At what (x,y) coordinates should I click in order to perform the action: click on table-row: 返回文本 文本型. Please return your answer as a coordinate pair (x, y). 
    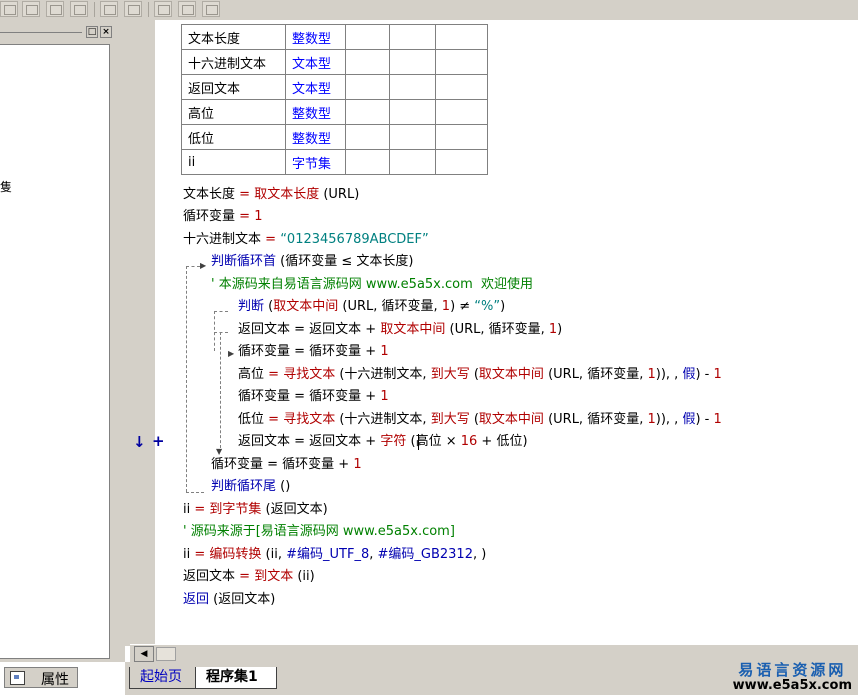
    Looking at the image, I should click on (334, 87).